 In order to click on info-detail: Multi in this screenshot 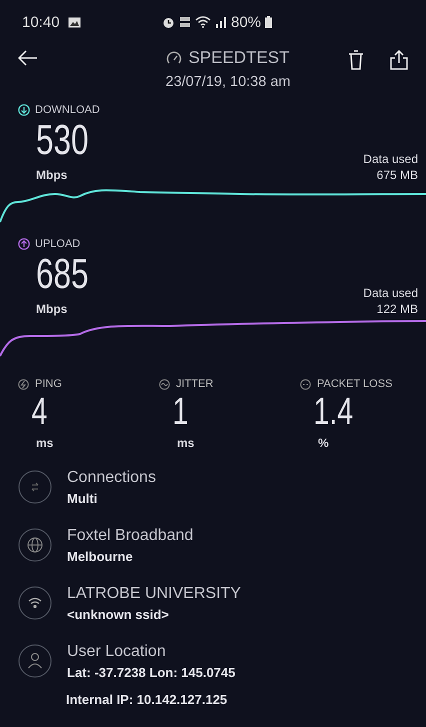, I will do `click(82, 498)`.